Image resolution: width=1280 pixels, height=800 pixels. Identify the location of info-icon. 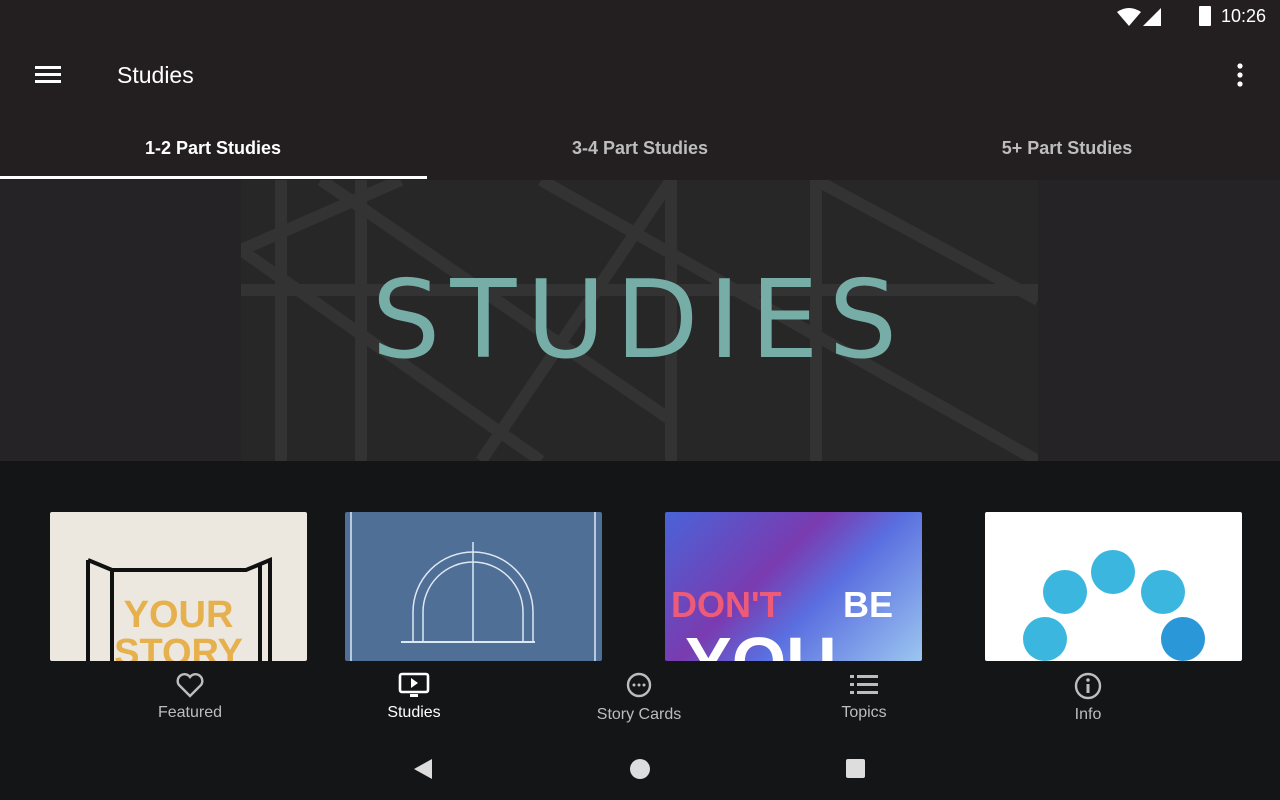
(1088, 686).